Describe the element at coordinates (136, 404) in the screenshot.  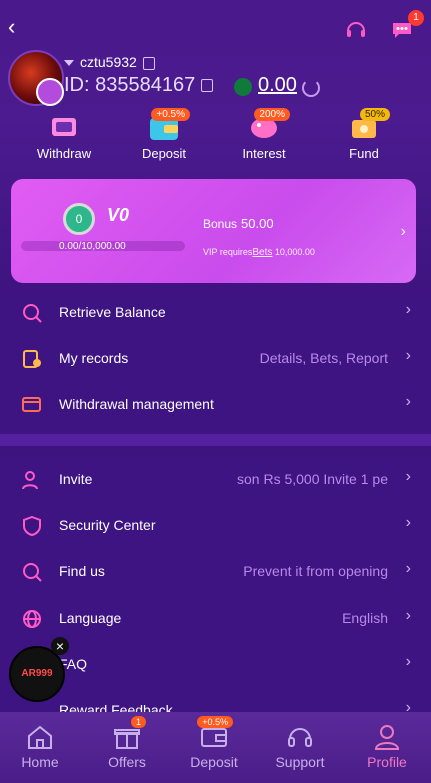
I see `menu-label: Withdrawal management` at that location.